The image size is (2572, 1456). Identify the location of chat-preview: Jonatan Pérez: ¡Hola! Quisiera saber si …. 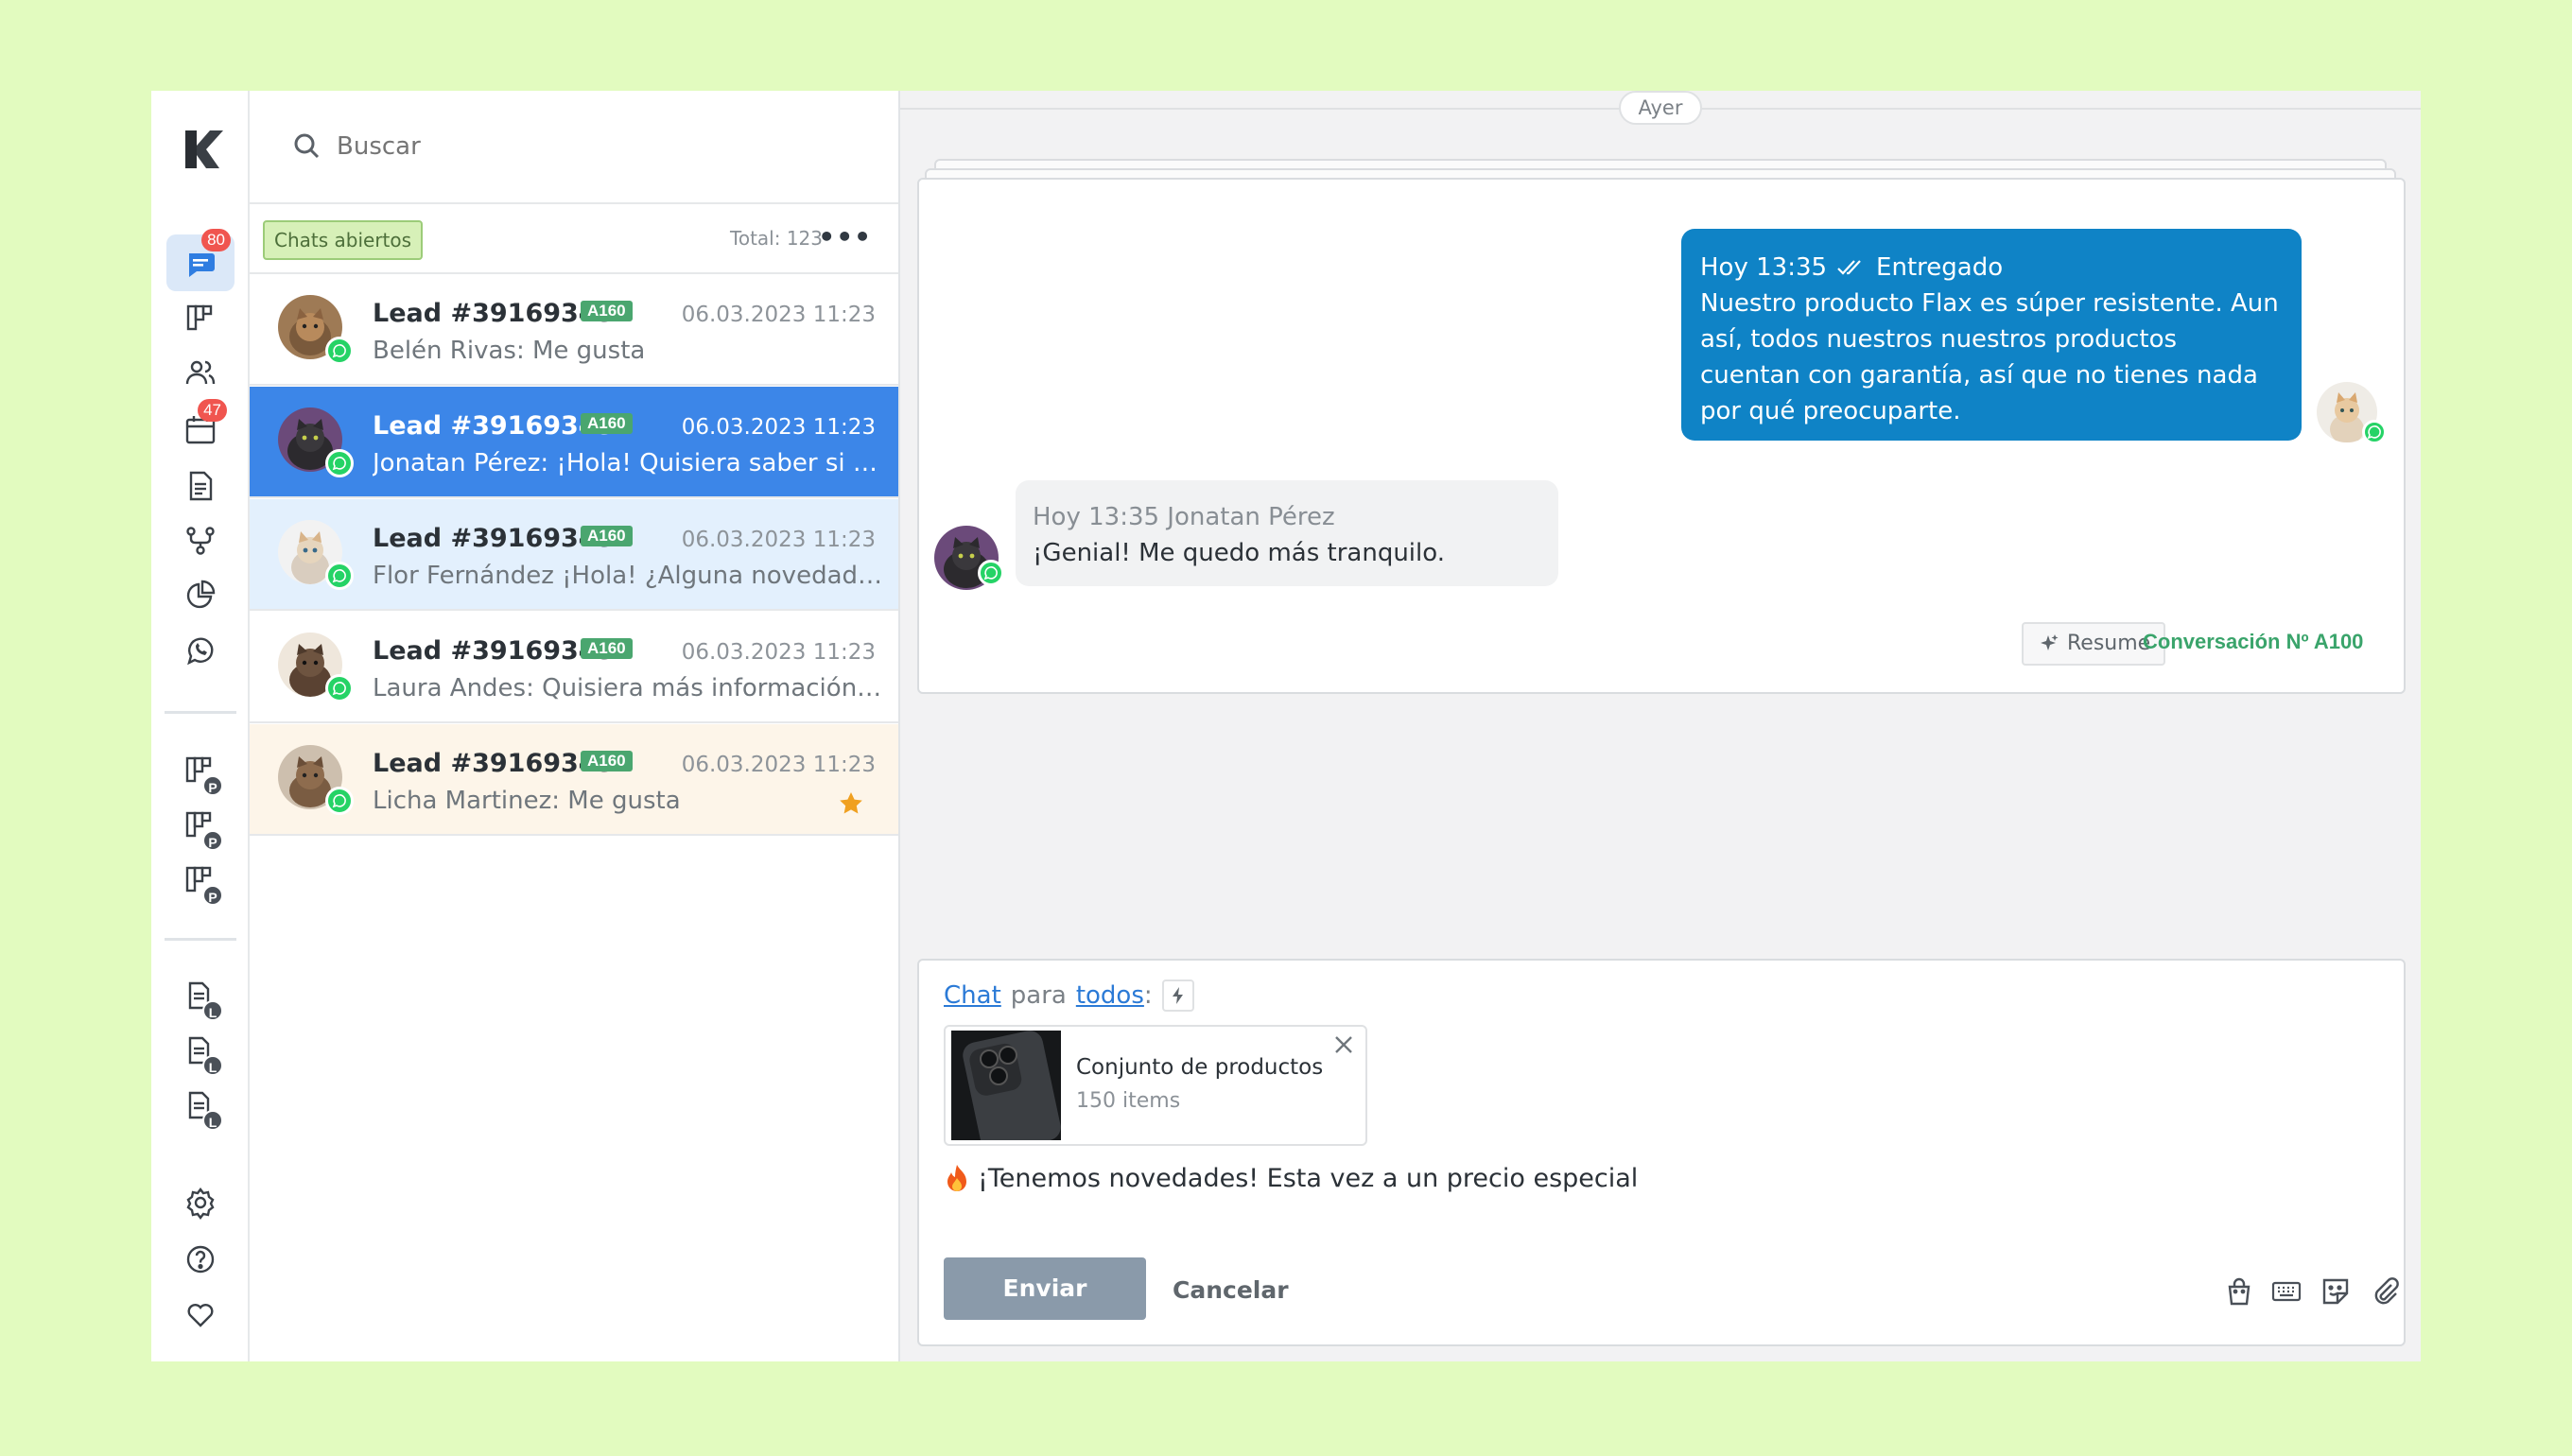
(628, 463).